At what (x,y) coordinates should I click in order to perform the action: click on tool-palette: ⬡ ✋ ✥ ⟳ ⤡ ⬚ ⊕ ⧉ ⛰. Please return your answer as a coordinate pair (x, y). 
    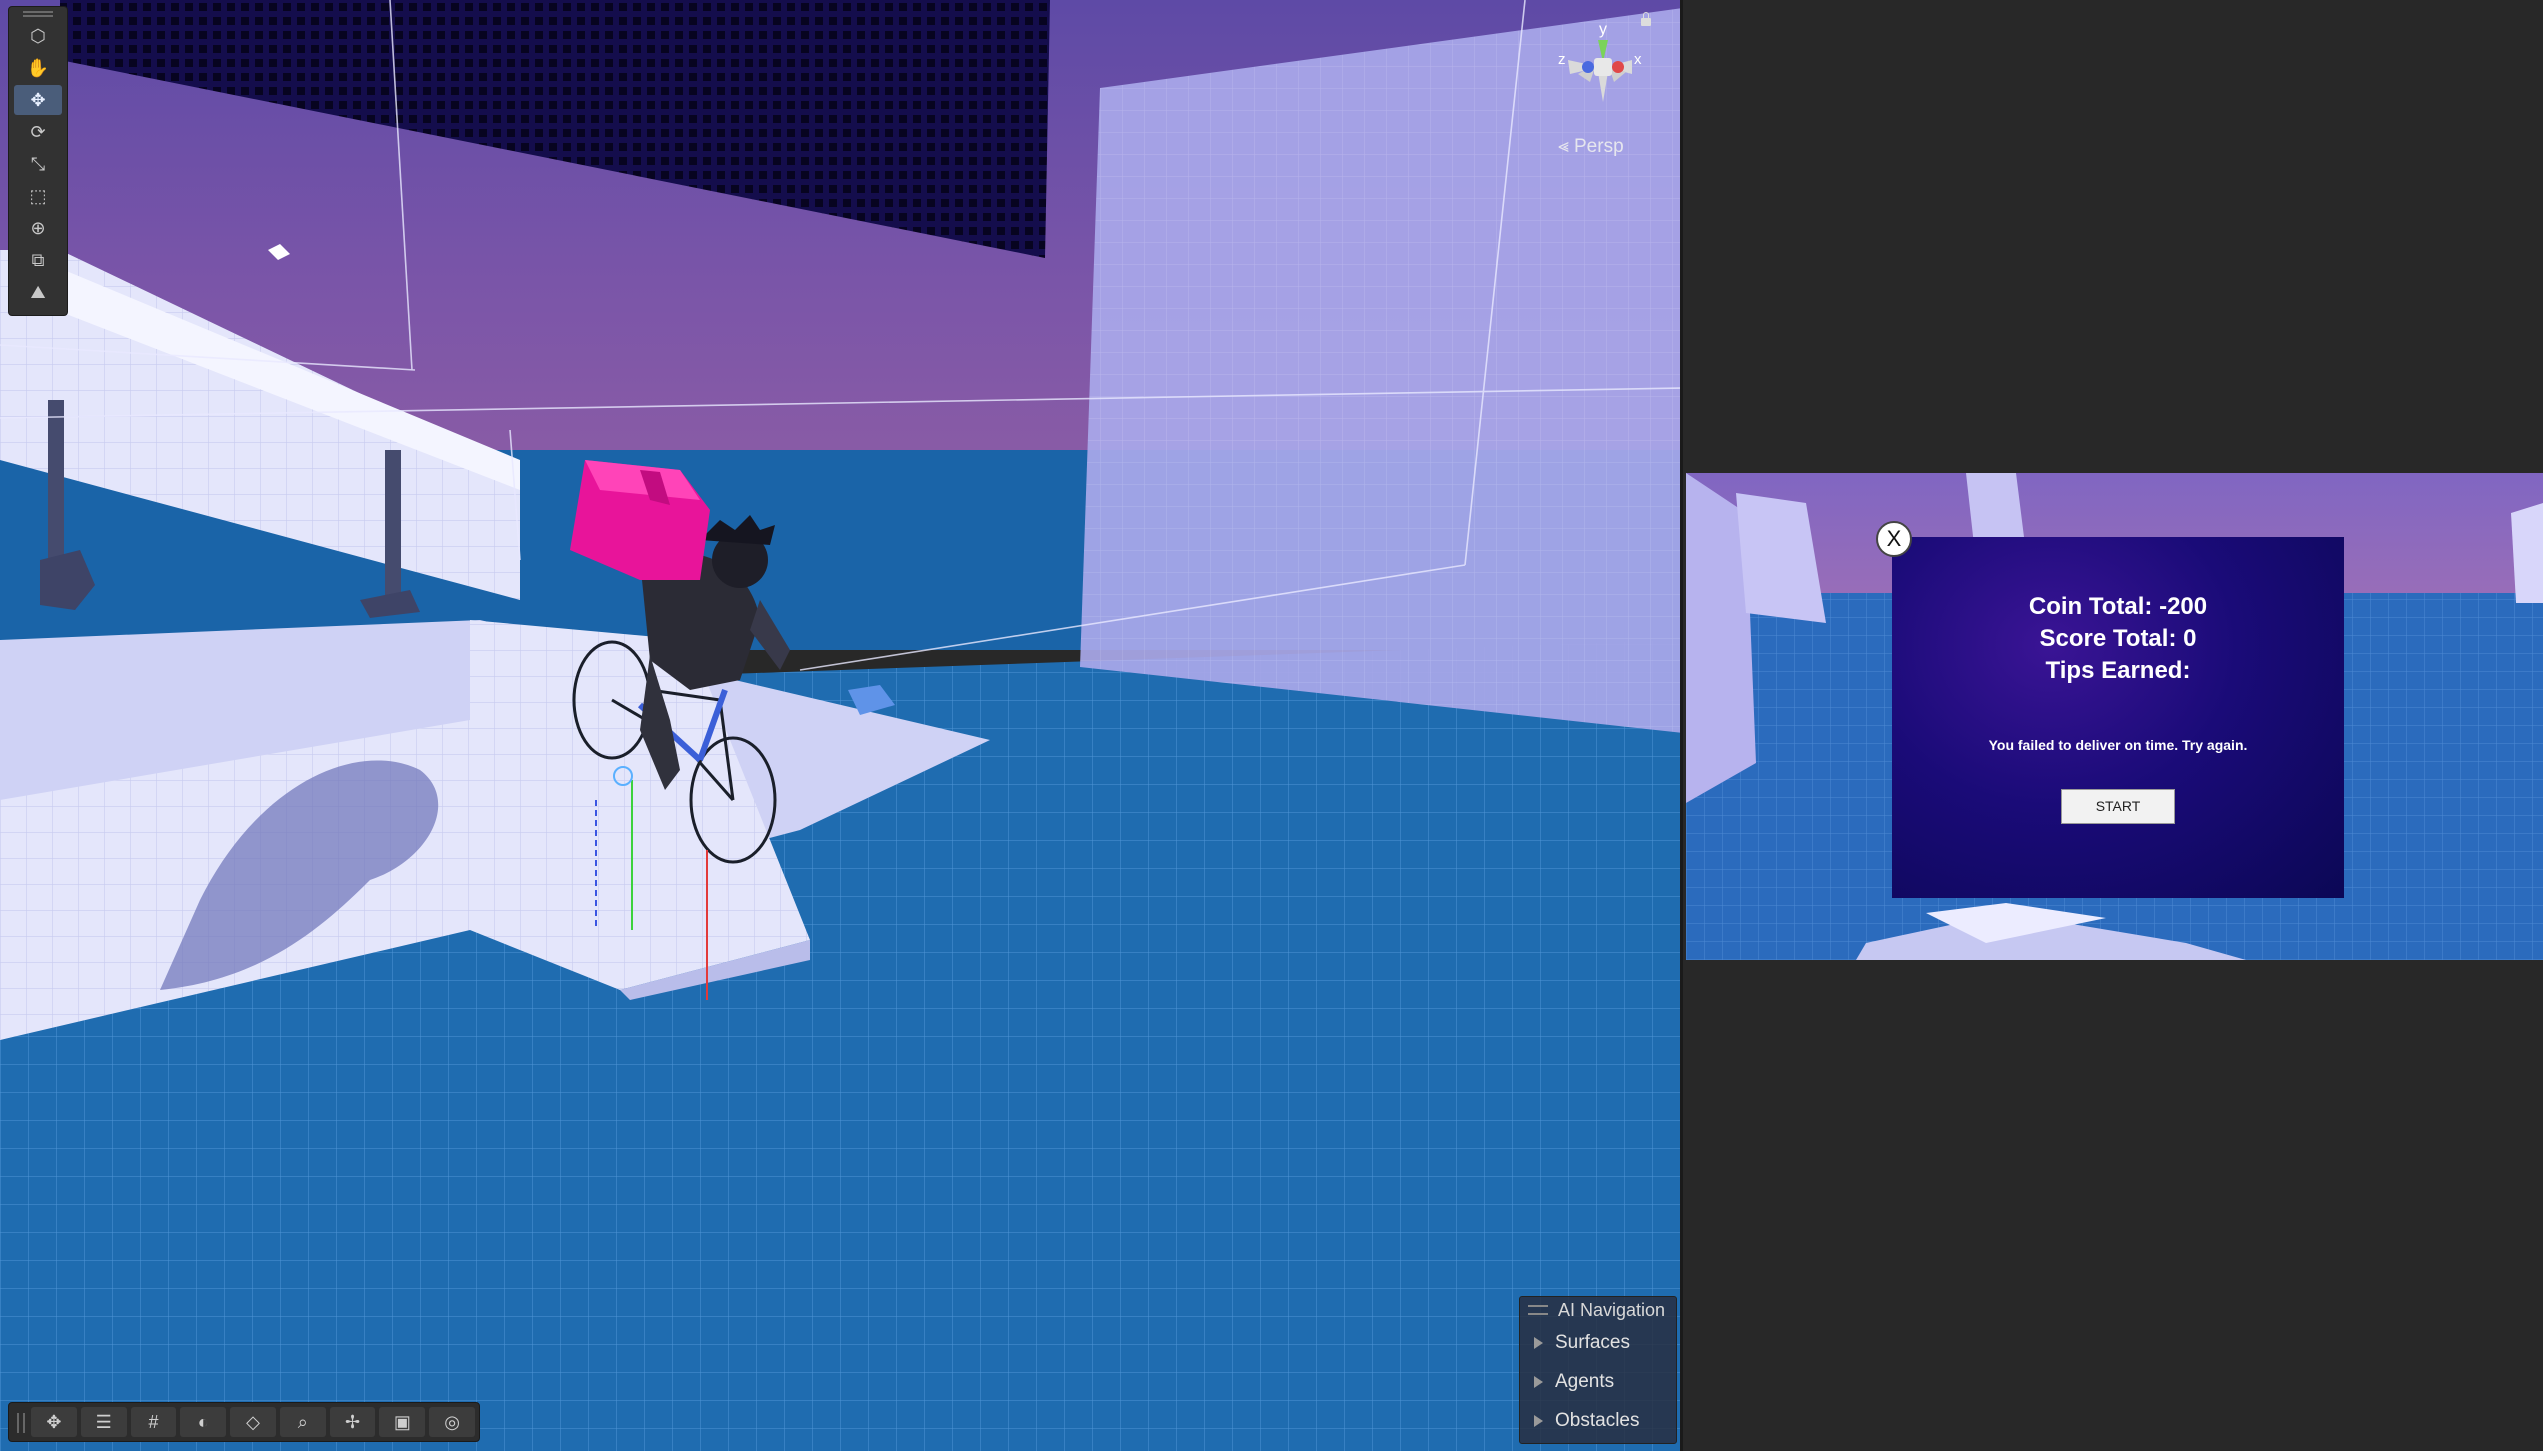
    Looking at the image, I should click on (38, 161).